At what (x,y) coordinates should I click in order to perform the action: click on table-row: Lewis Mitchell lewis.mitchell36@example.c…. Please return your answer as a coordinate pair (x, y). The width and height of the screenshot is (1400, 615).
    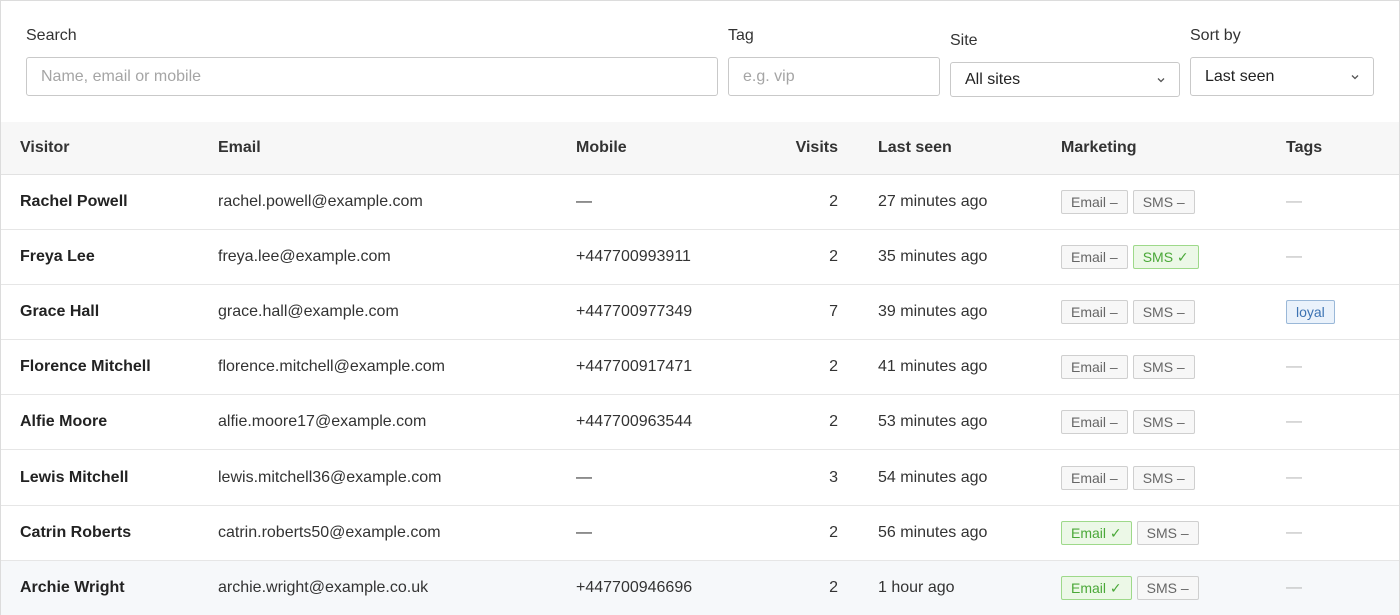
    Looking at the image, I should click on (700, 478).